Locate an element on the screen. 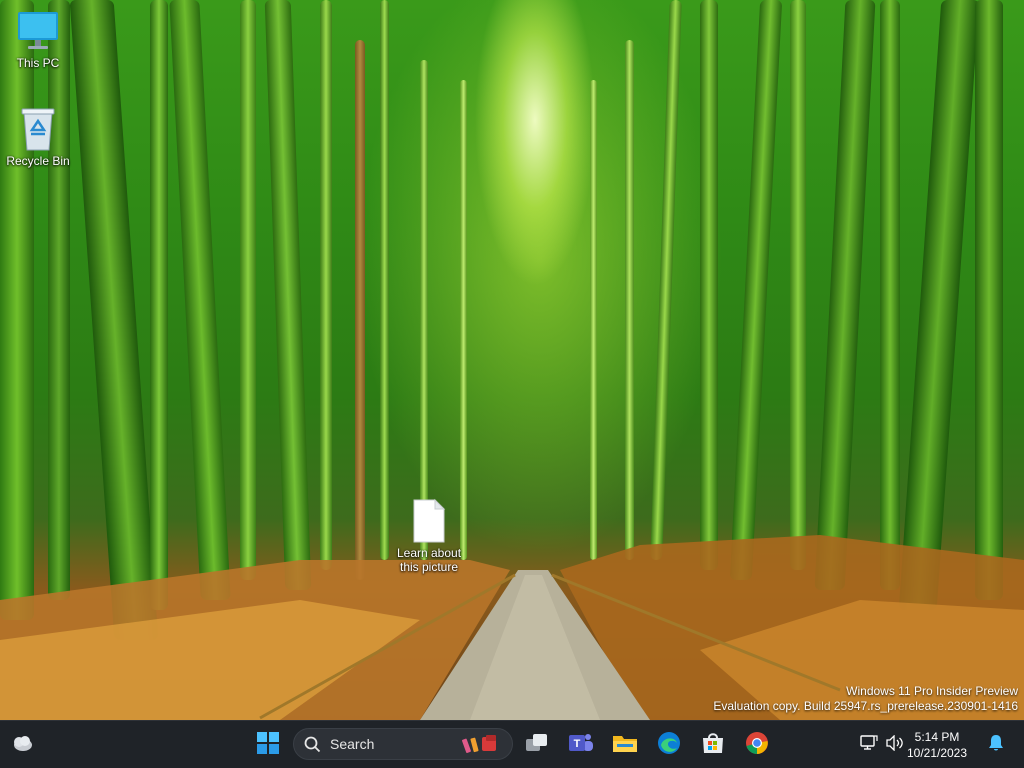  chrome-icon is located at coordinates (757, 745).